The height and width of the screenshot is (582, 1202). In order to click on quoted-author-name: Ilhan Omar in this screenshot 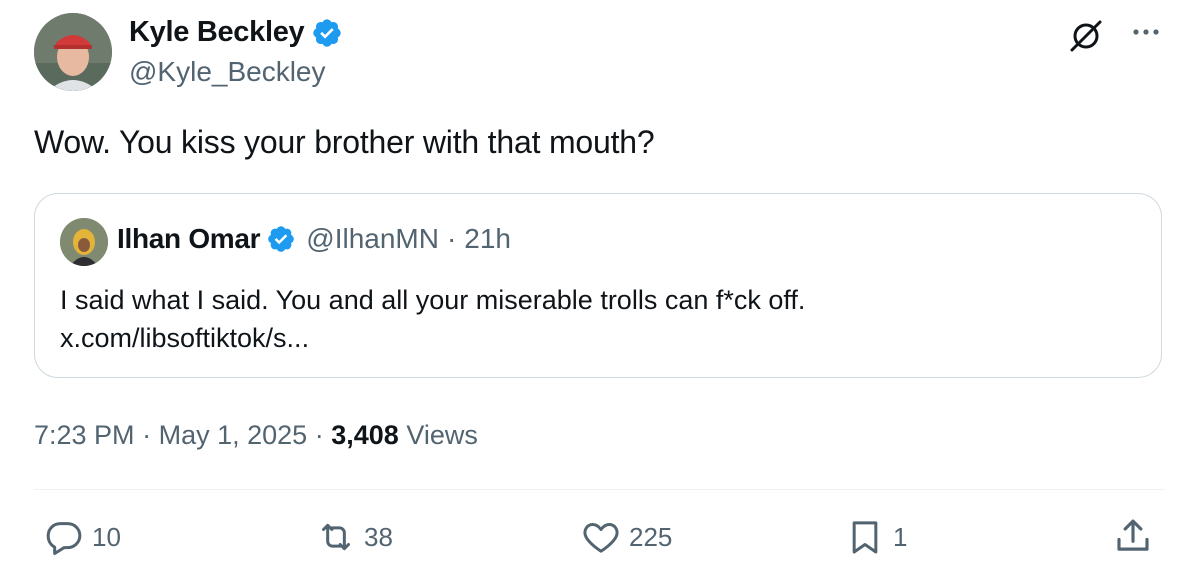, I will do `click(189, 239)`.